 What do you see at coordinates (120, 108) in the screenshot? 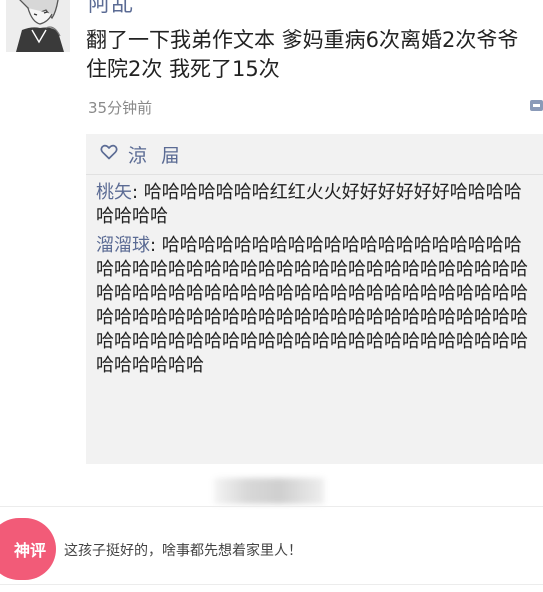
I see `post-timestamp: 35分钟前` at bounding box center [120, 108].